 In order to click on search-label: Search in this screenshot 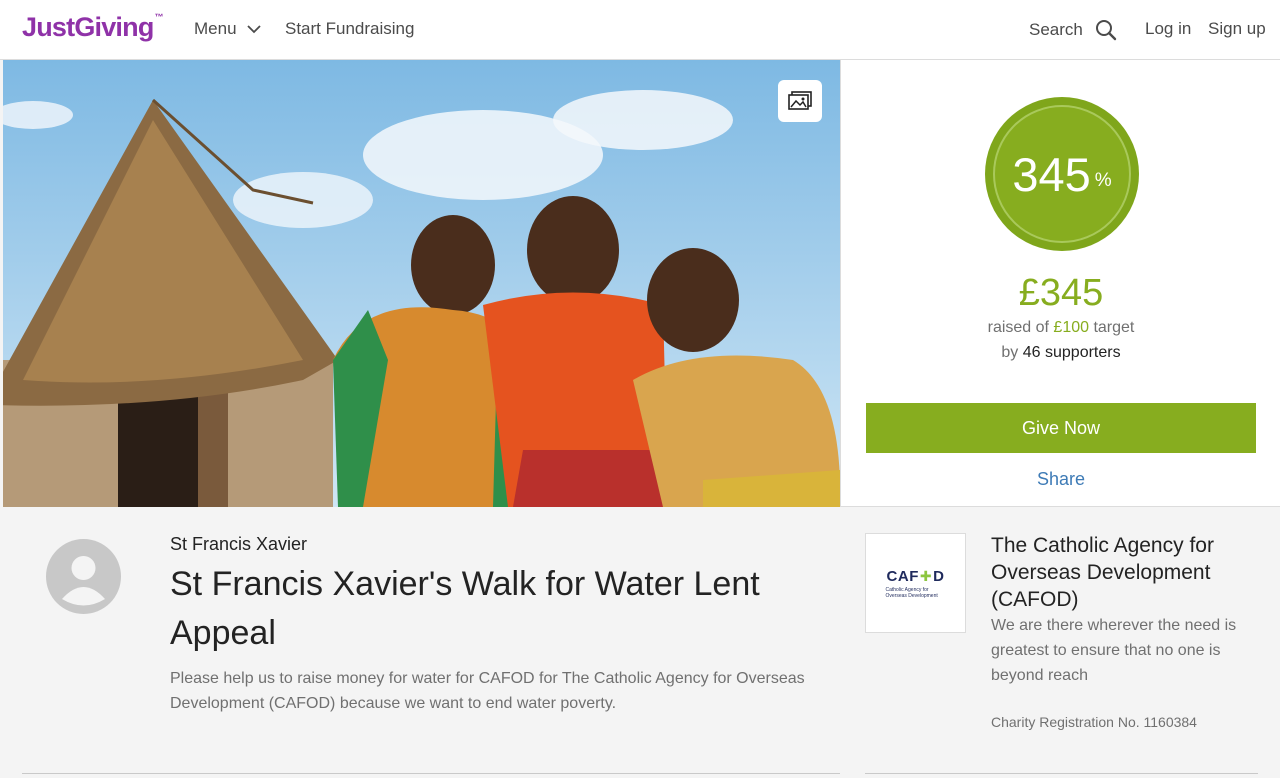, I will do `click(1056, 29)`.